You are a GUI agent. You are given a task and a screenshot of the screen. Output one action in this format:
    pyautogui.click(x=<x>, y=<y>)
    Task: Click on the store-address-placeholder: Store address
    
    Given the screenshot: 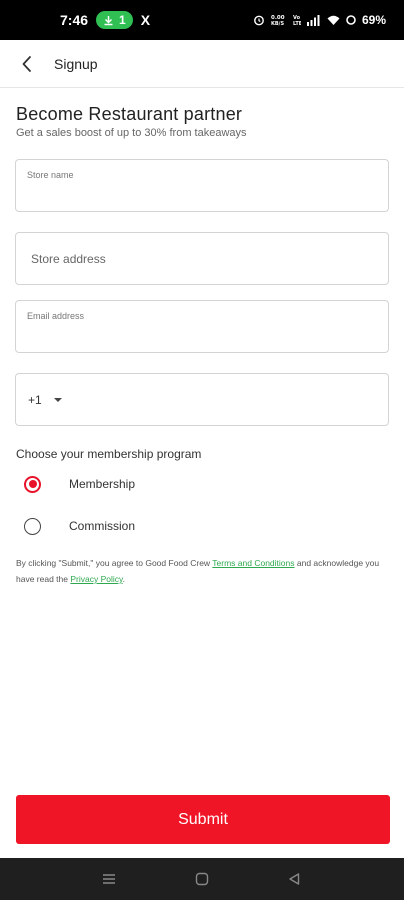 What is the action you would take?
    pyautogui.click(x=68, y=259)
    